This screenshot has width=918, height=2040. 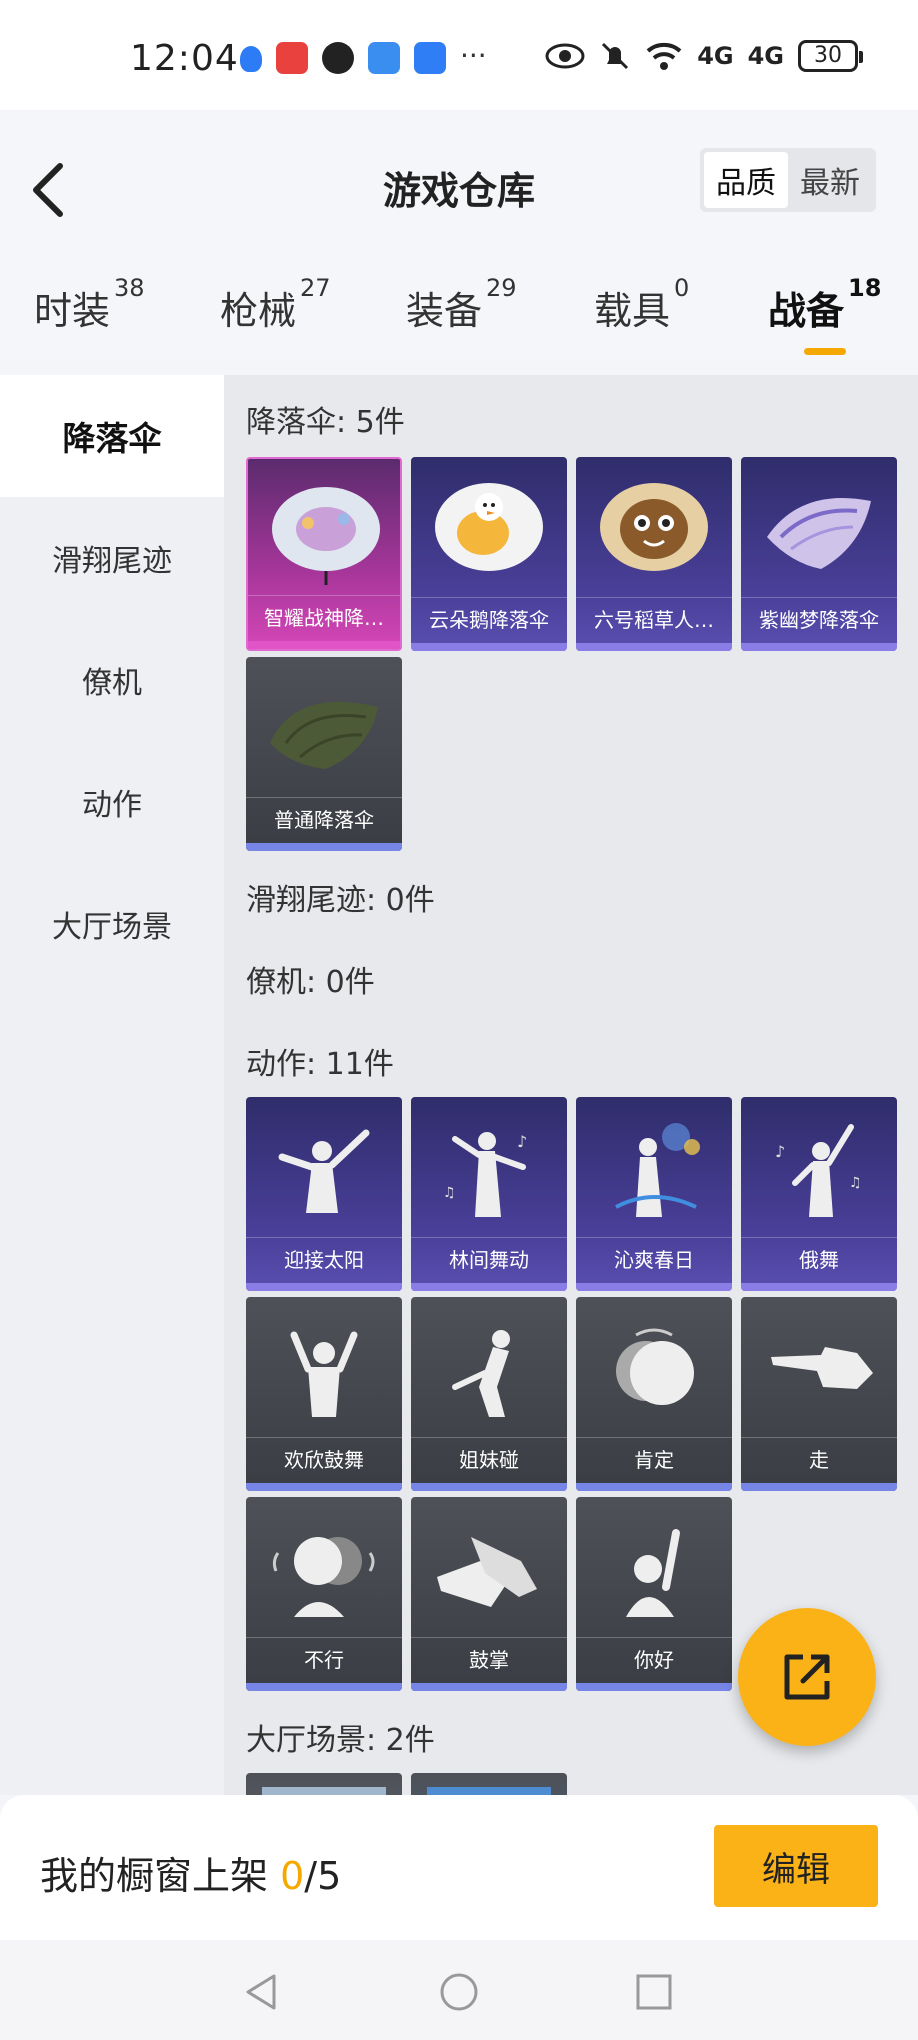 I want to click on tab-label: 载具, so click(x=632, y=311).